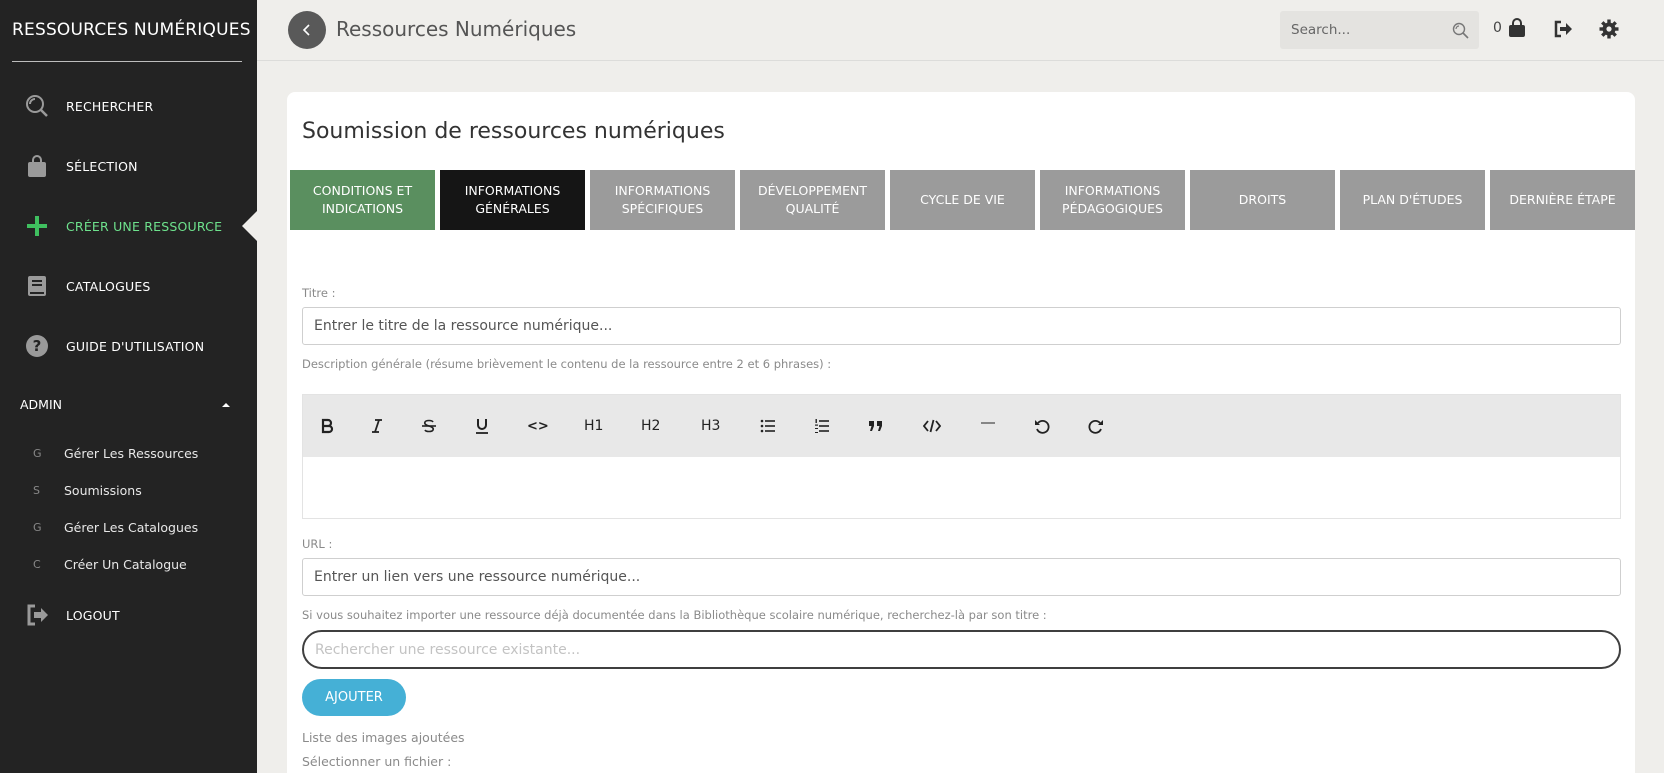 This screenshot has height=773, width=1664. What do you see at coordinates (383, 737) in the screenshot?
I see `images-list-label: Liste des images ajoutées` at bounding box center [383, 737].